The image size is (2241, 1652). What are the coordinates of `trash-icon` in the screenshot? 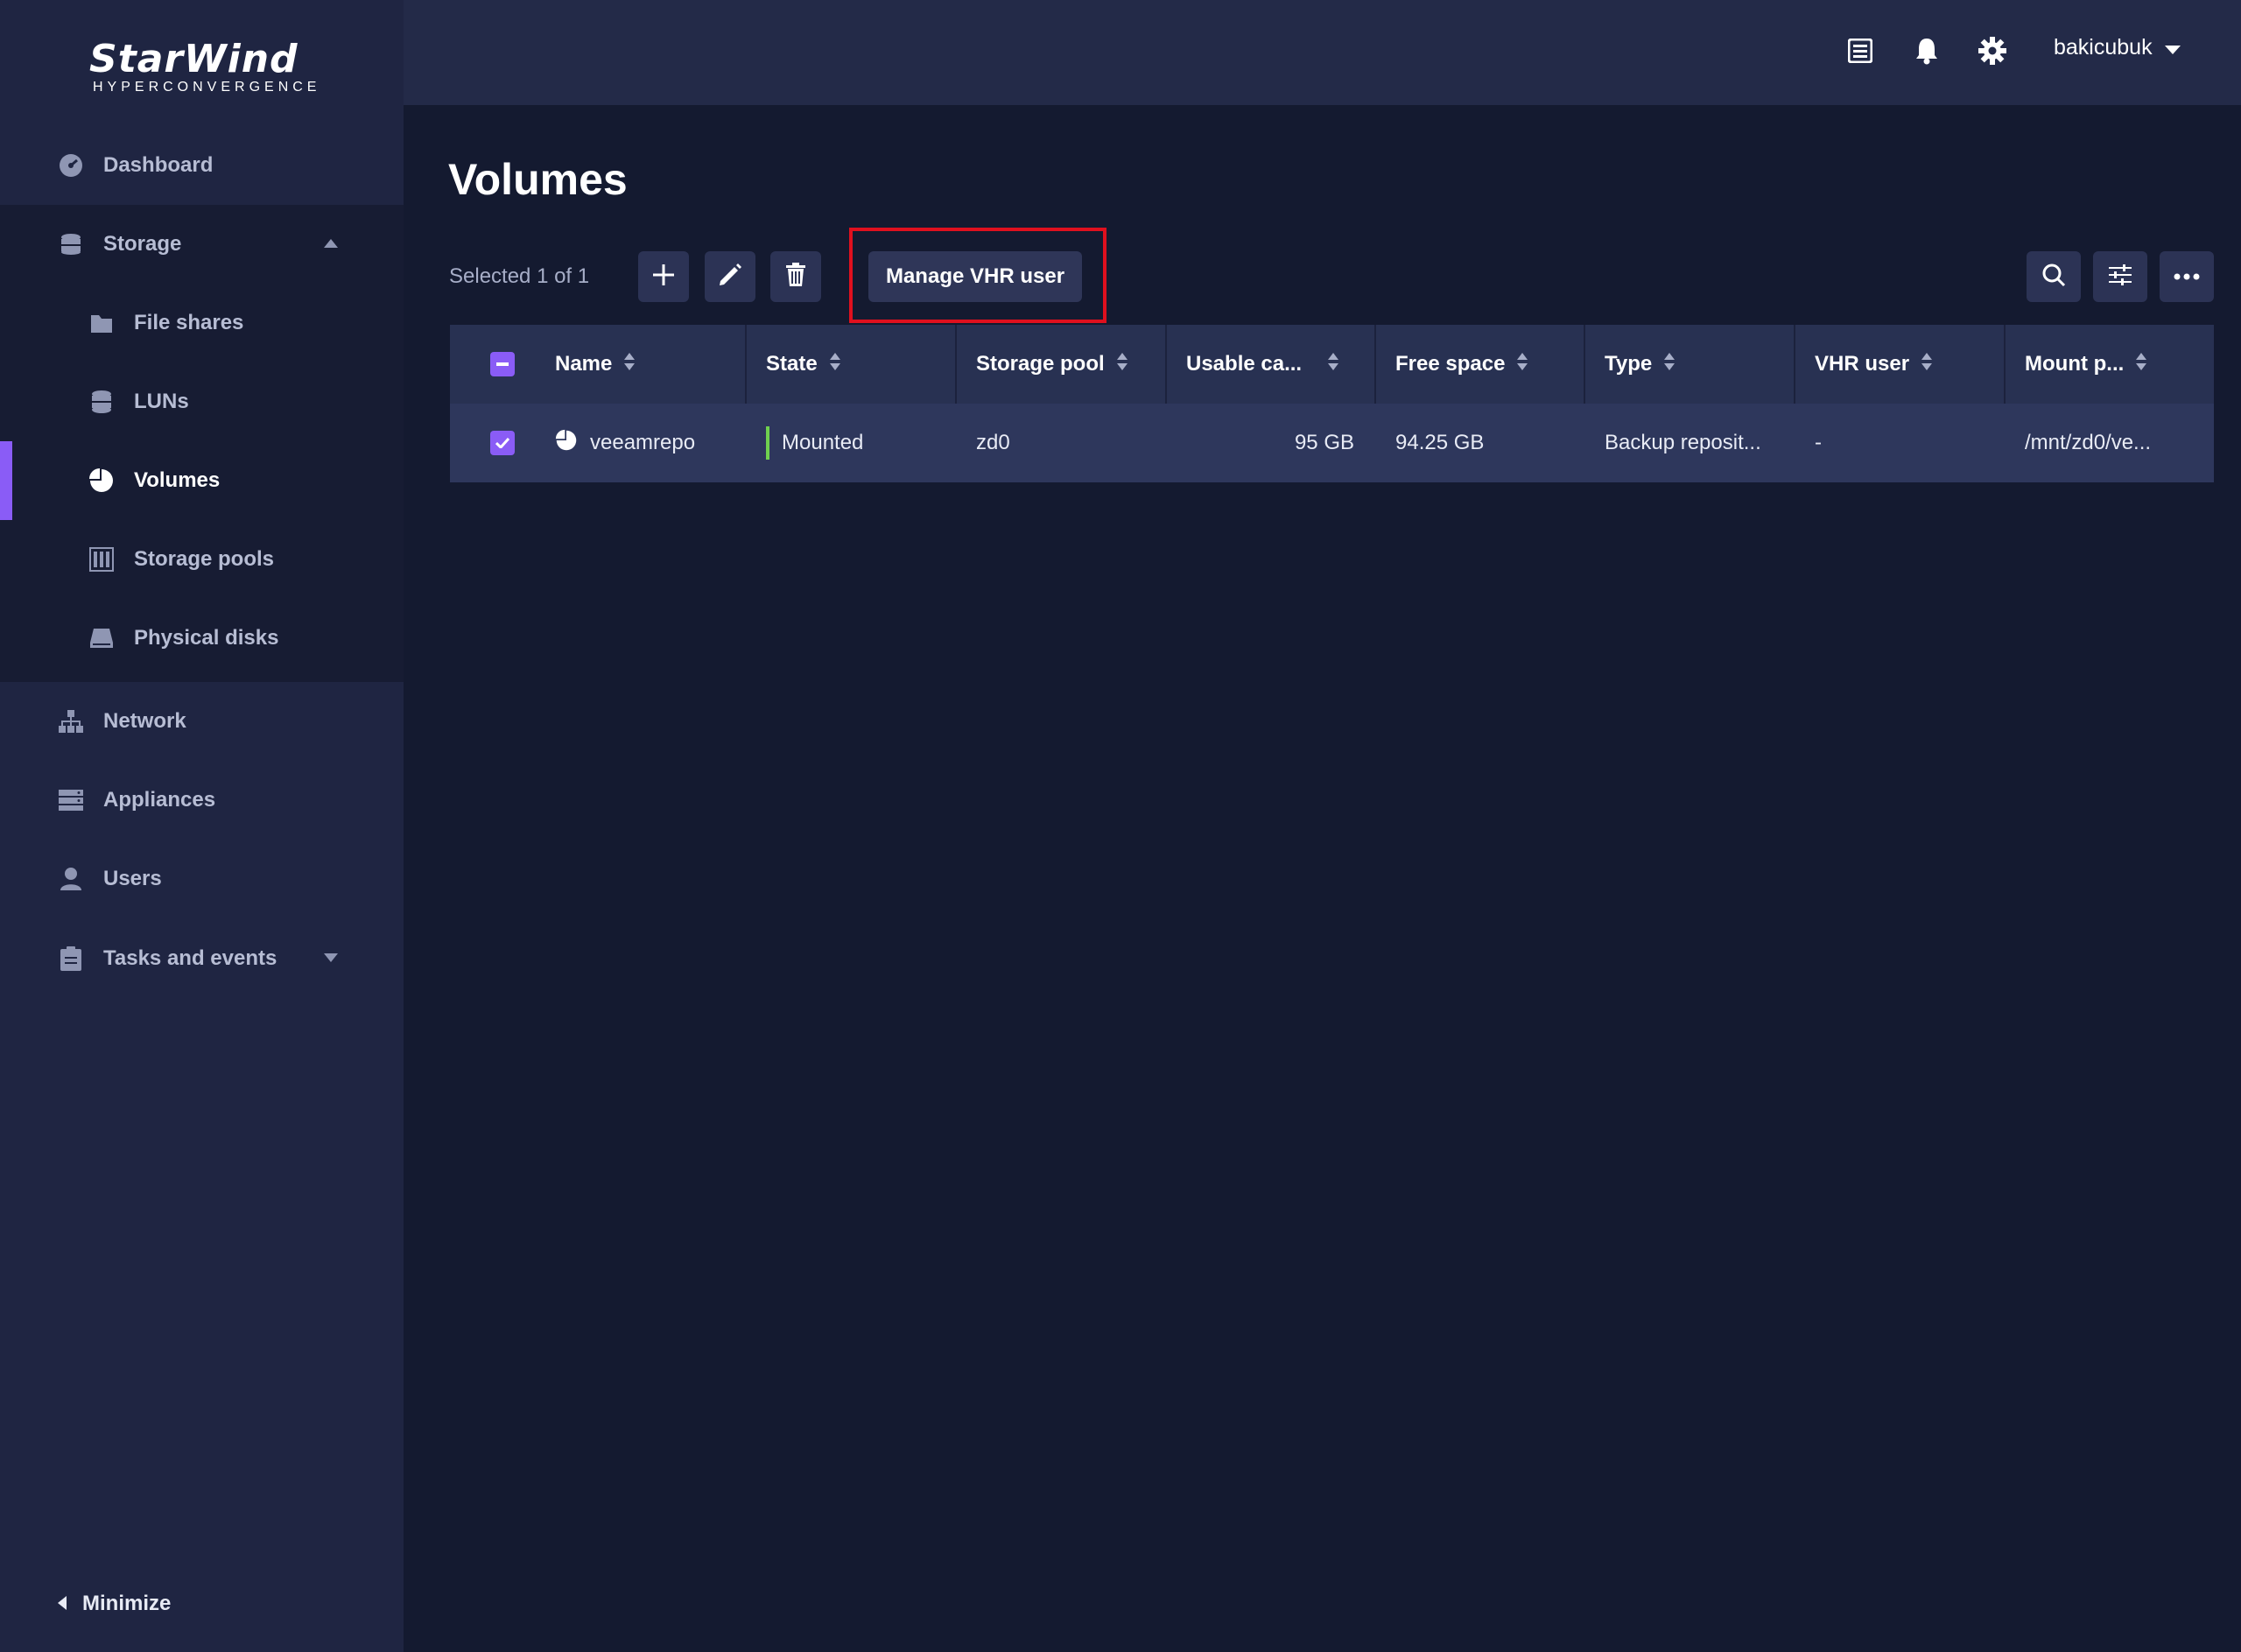 It's located at (795, 277).